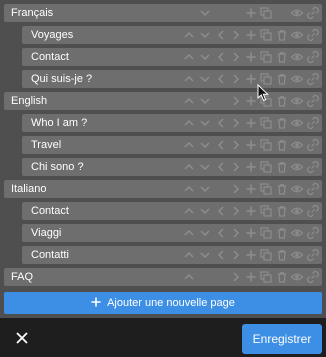 Image resolution: width=326 pixels, height=357 pixels. Describe the element at coordinates (172, 233) in the screenshot. I see `page-row: Viaggi` at that location.